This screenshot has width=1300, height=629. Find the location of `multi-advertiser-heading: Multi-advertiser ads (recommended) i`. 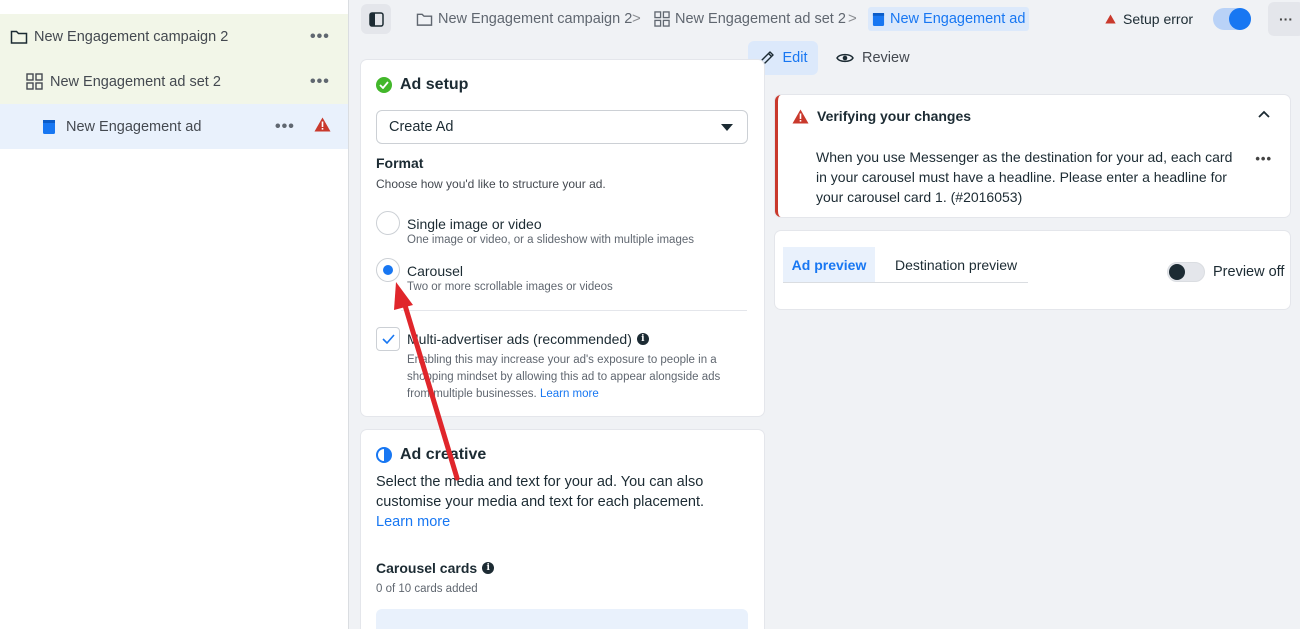

multi-advertiser-heading: Multi-advertiser ads (recommended) i is located at coordinates (528, 339).